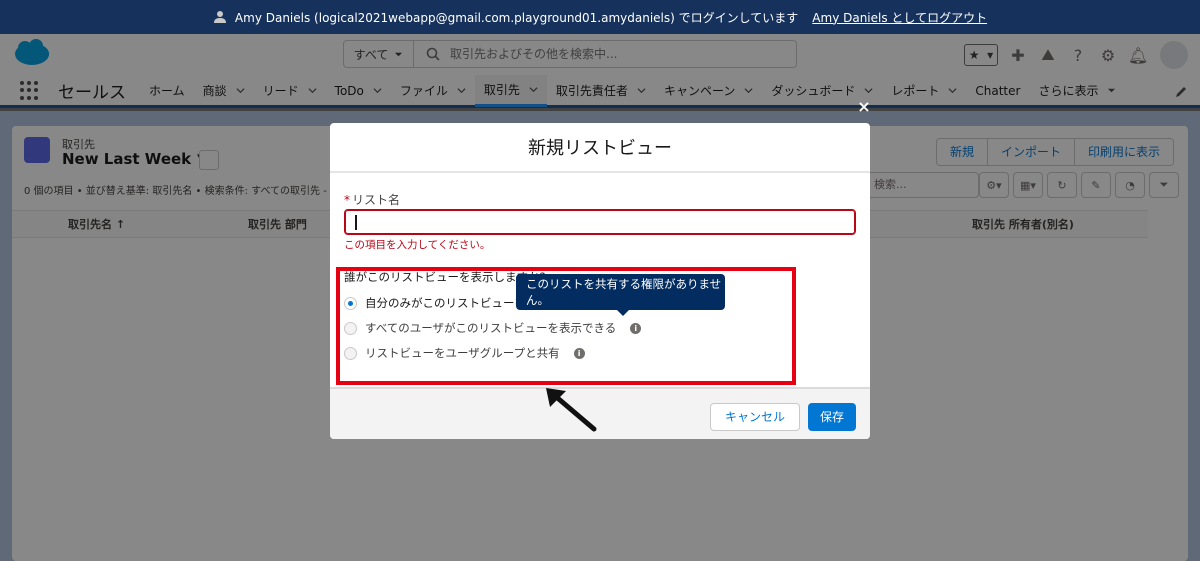 This screenshot has height=561, width=1200. What do you see at coordinates (600, 222) in the screenshot?
I see `list-name-input` at bounding box center [600, 222].